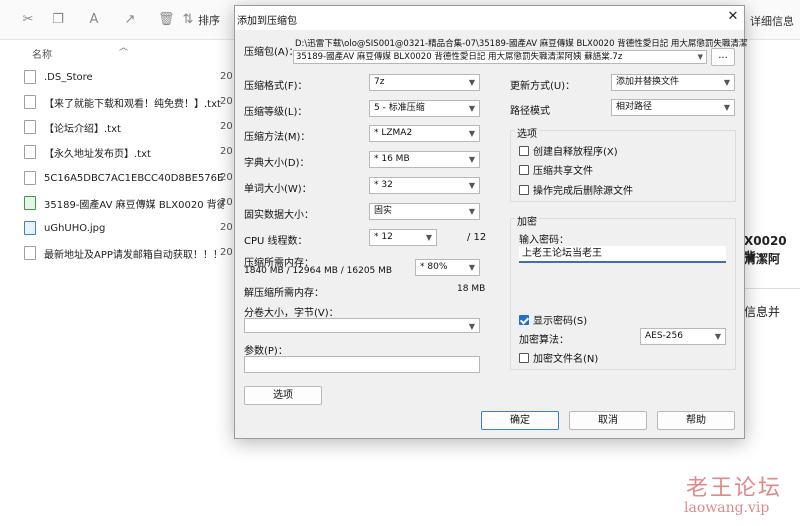  What do you see at coordinates (42, 53) in the screenshot?
I see `column-header-name: 名称` at bounding box center [42, 53].